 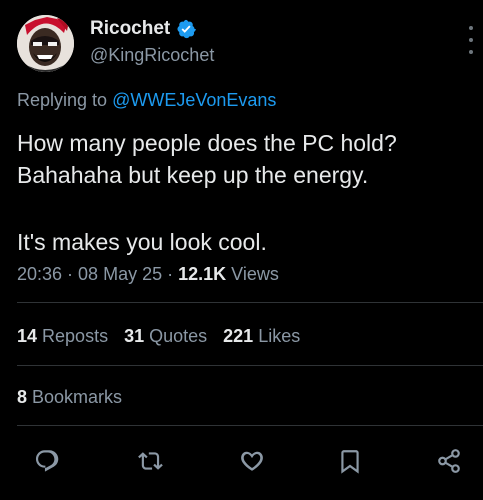 I want to click on tweet-meta: 20:36 · 08 May 25 · 12.1K Views, so click(x=148, y=274).